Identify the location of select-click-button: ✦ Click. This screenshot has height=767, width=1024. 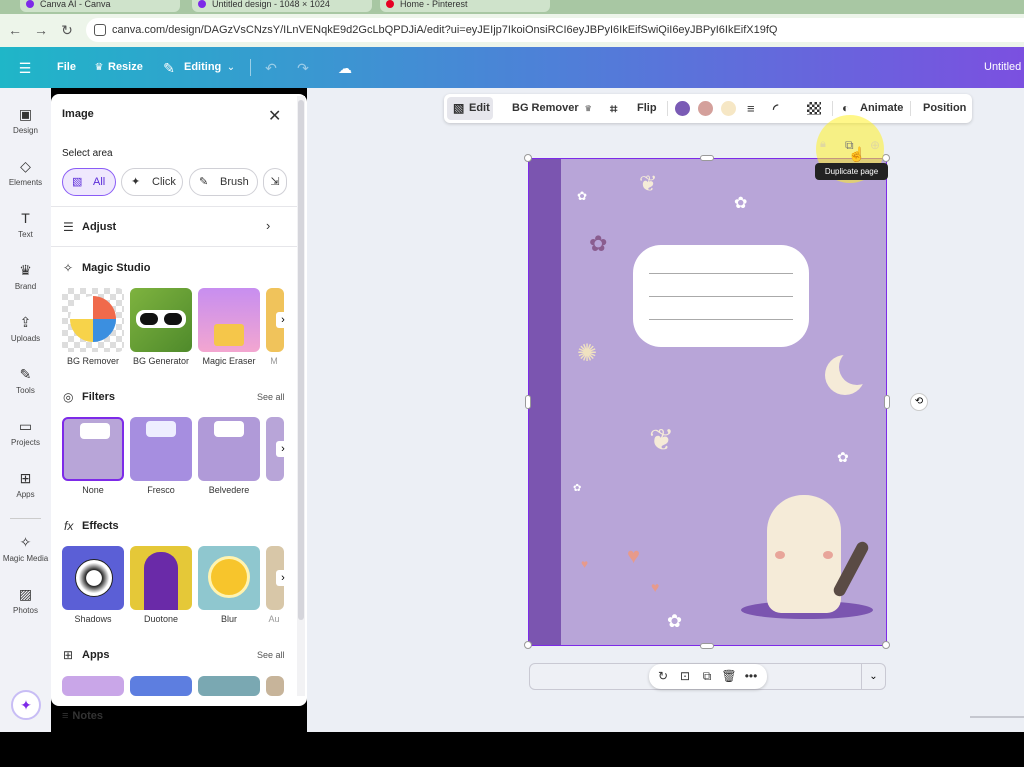
(152, 182).